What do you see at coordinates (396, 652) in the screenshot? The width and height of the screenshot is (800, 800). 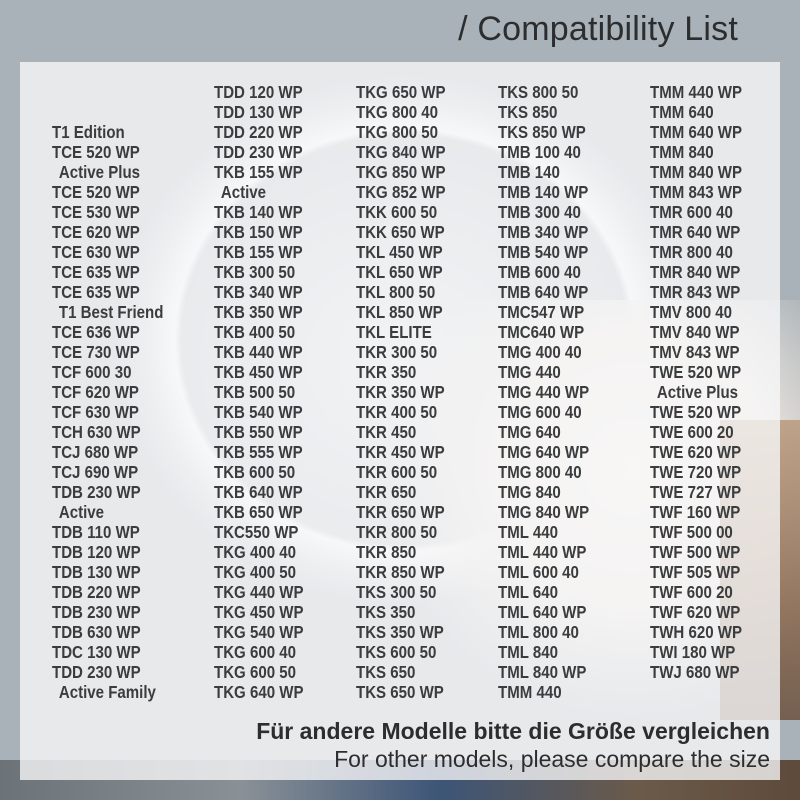 I see `model-item: TKS 600 50` at bounding box center [396, 652].